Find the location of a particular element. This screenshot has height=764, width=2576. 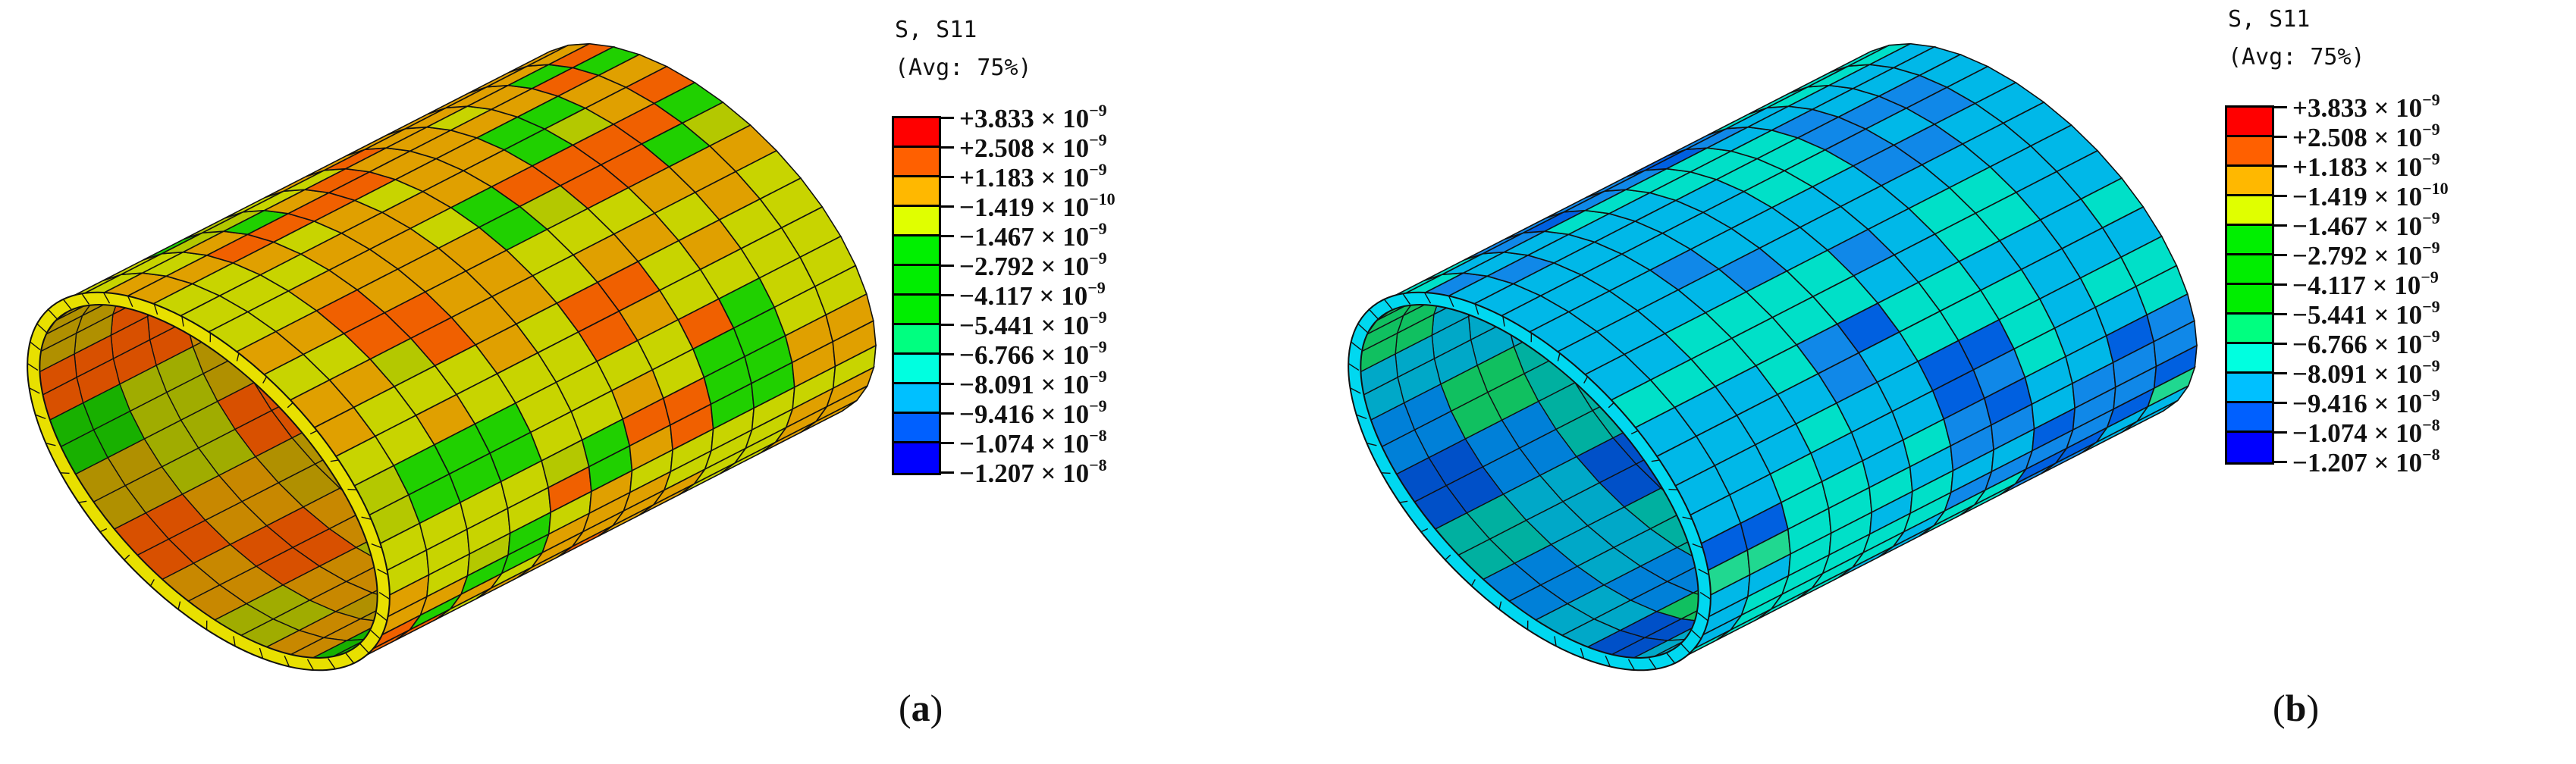

legend-label: −9.416 × 10−9 is located at coordinates (2366, 402).